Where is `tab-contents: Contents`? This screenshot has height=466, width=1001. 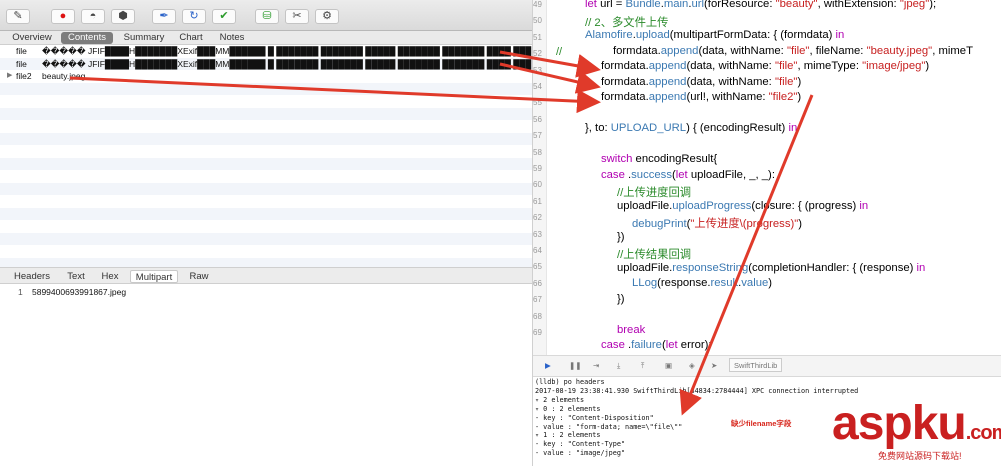 tab-contents: Contents is located at coordinates (87, 38).